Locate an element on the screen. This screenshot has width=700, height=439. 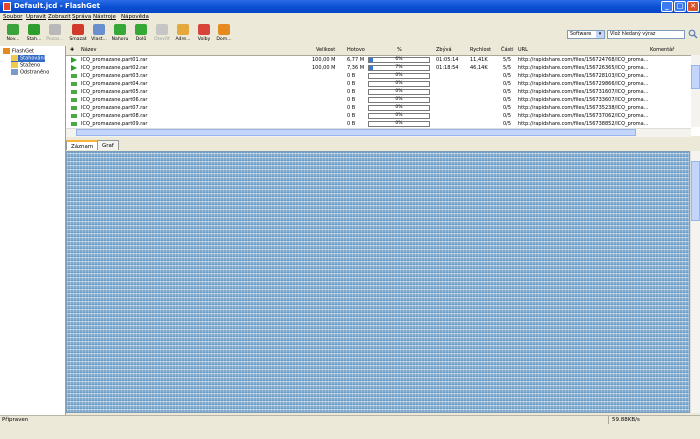
column-header-url: URL is located at coordinates (523, 50).